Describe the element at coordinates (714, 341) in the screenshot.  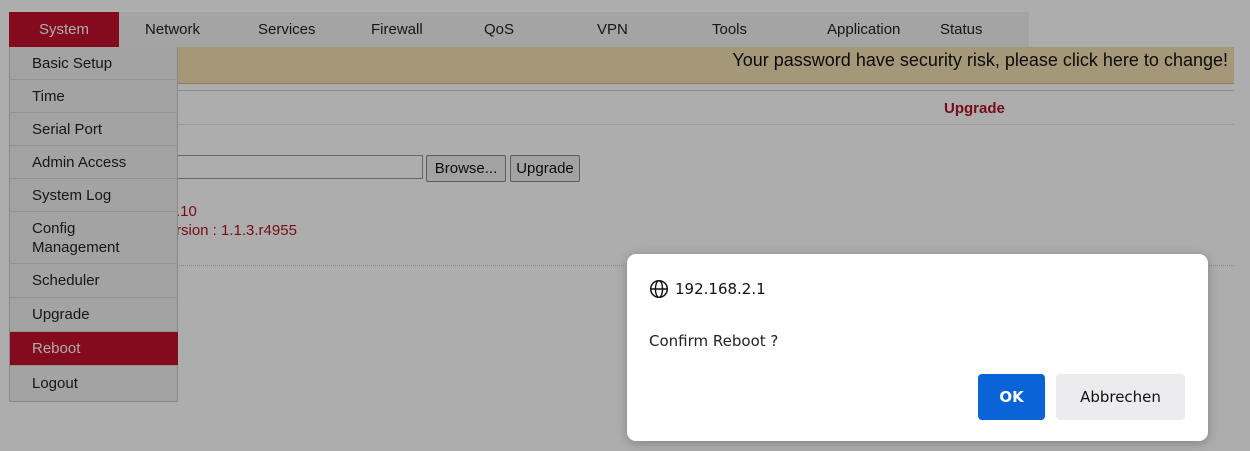
I see `dialog-message: Confirm Reboot ?` at that location.